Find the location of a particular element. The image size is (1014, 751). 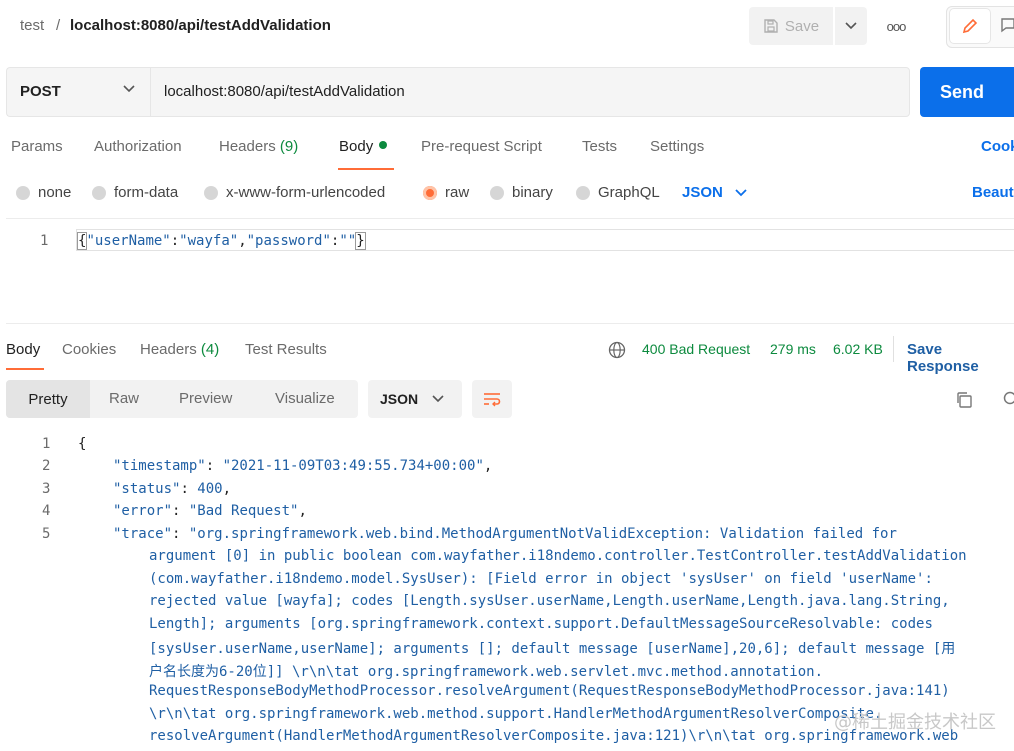

code-brace: } is located at coordinates (360, 241).